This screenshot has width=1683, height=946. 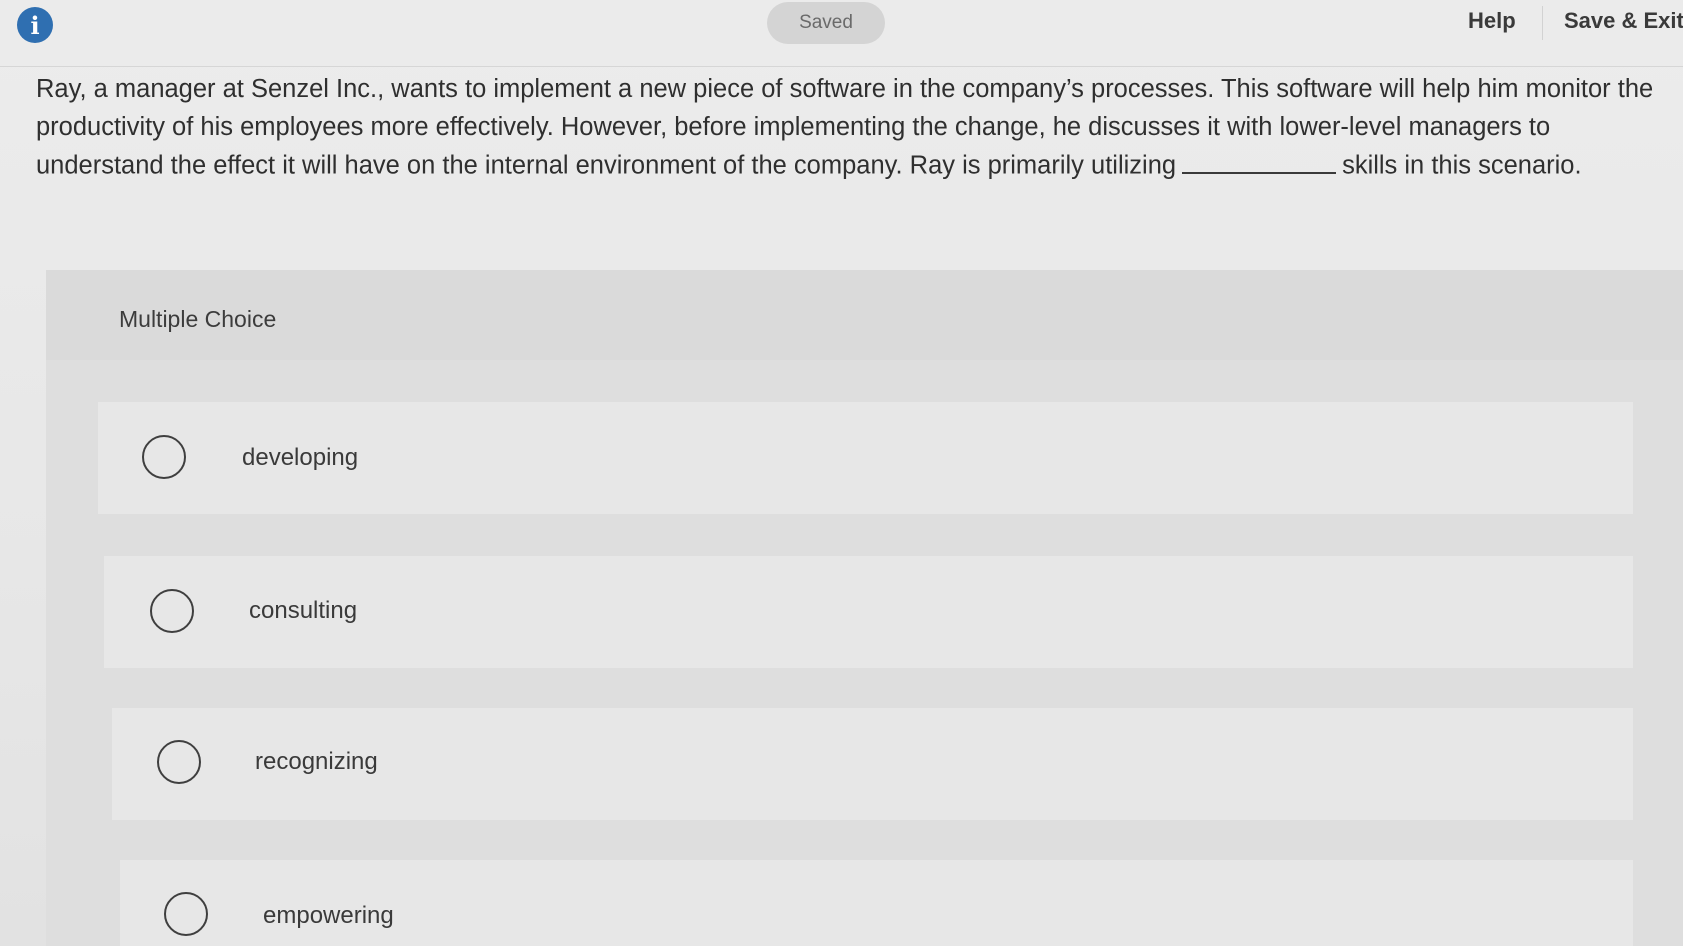 What do you see at coordinates (303, 610) in the screenshot?
I see `option-label: consulting` at bounding box center [303, 610].